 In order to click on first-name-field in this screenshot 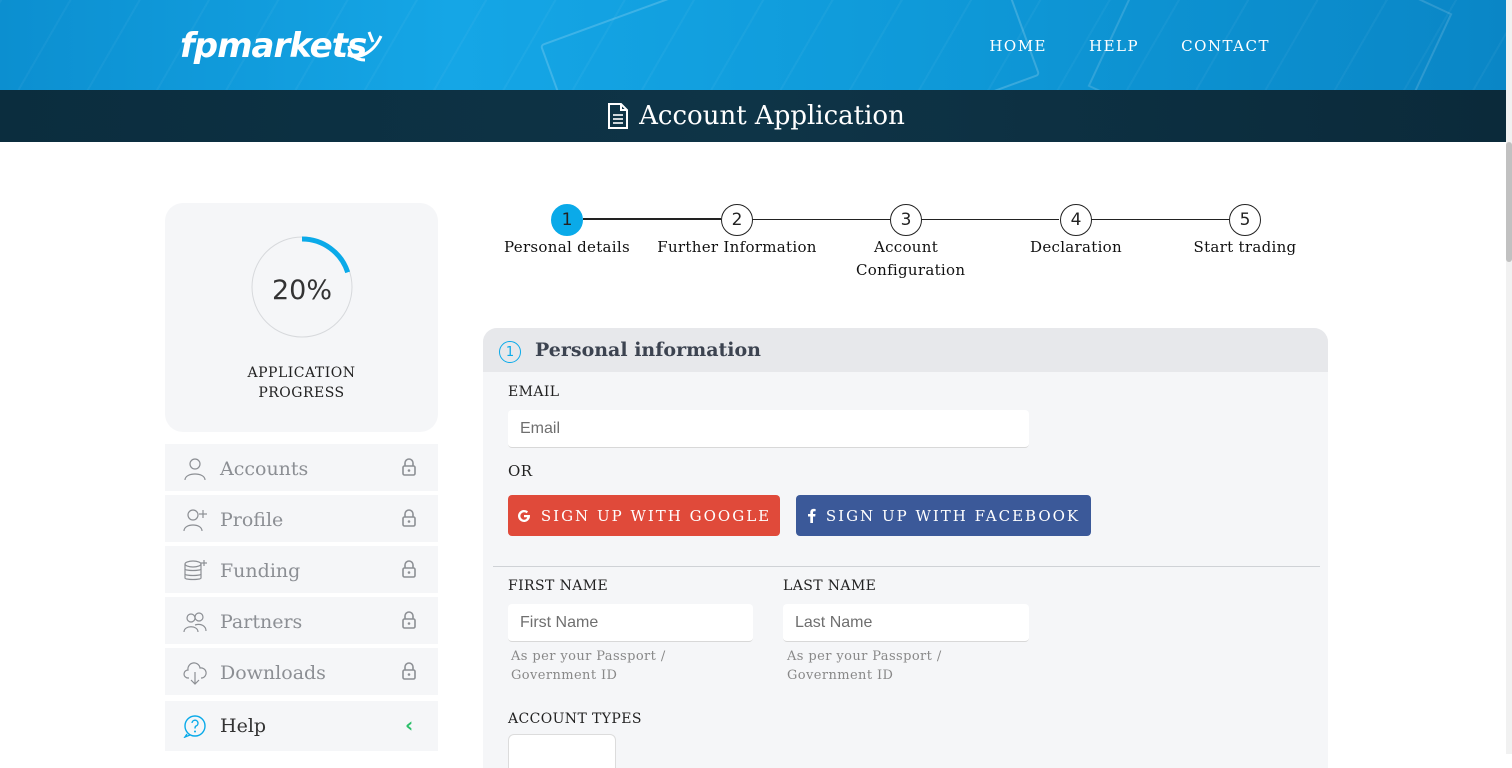, I will do `click(630, 623)`.